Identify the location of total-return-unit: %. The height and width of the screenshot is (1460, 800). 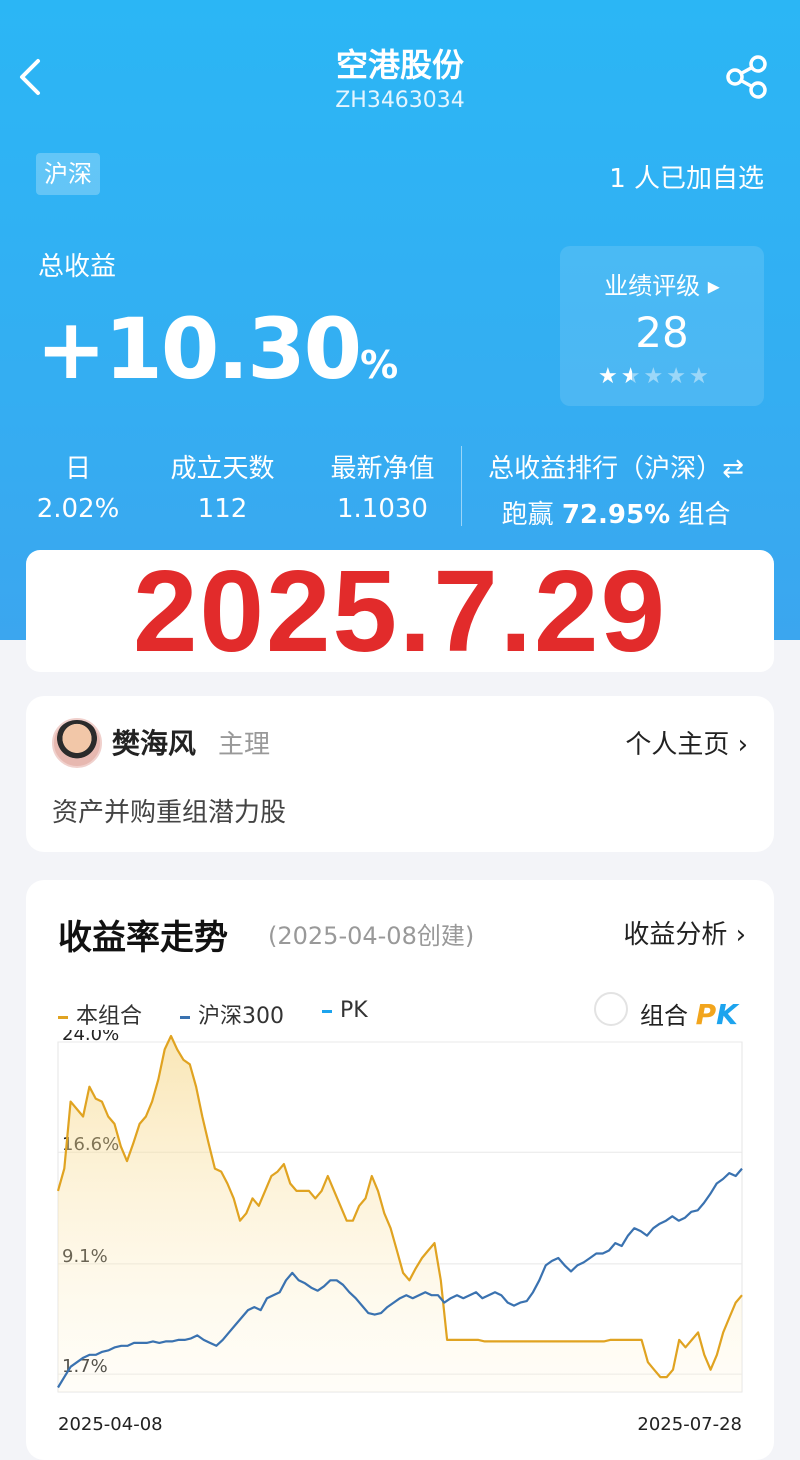
(379, 365).